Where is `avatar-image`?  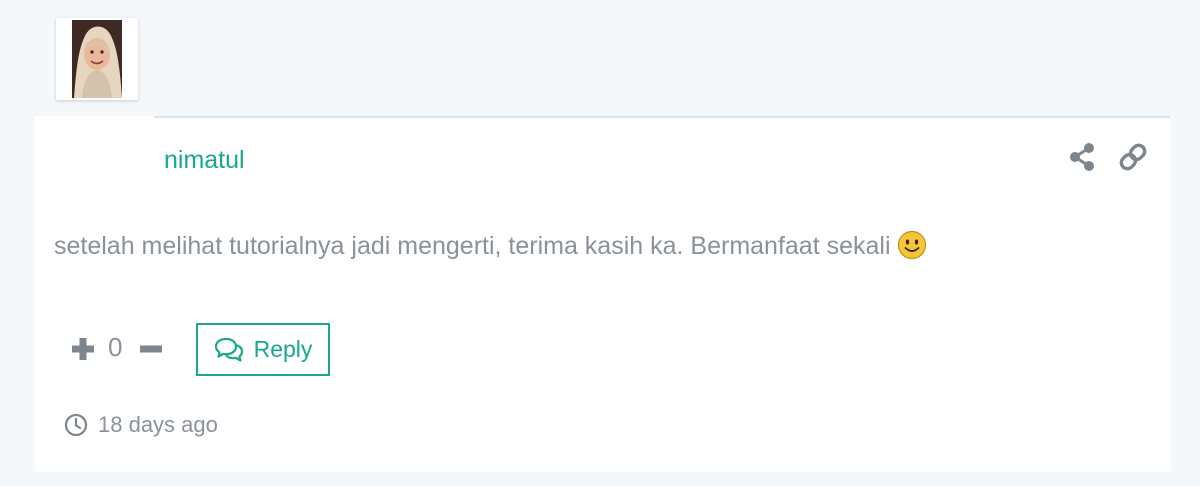 avatar-image is located at coordinates (97, 59).